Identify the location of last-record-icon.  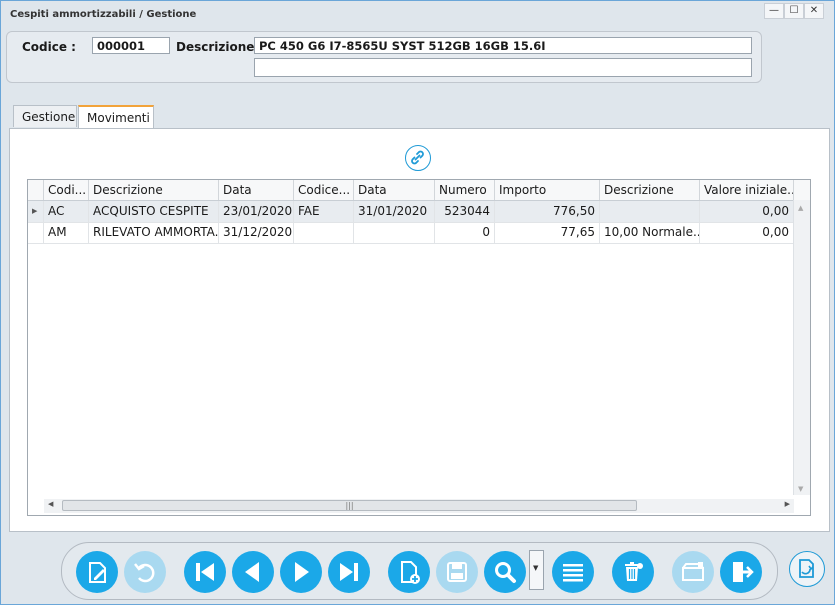
(349, 572).